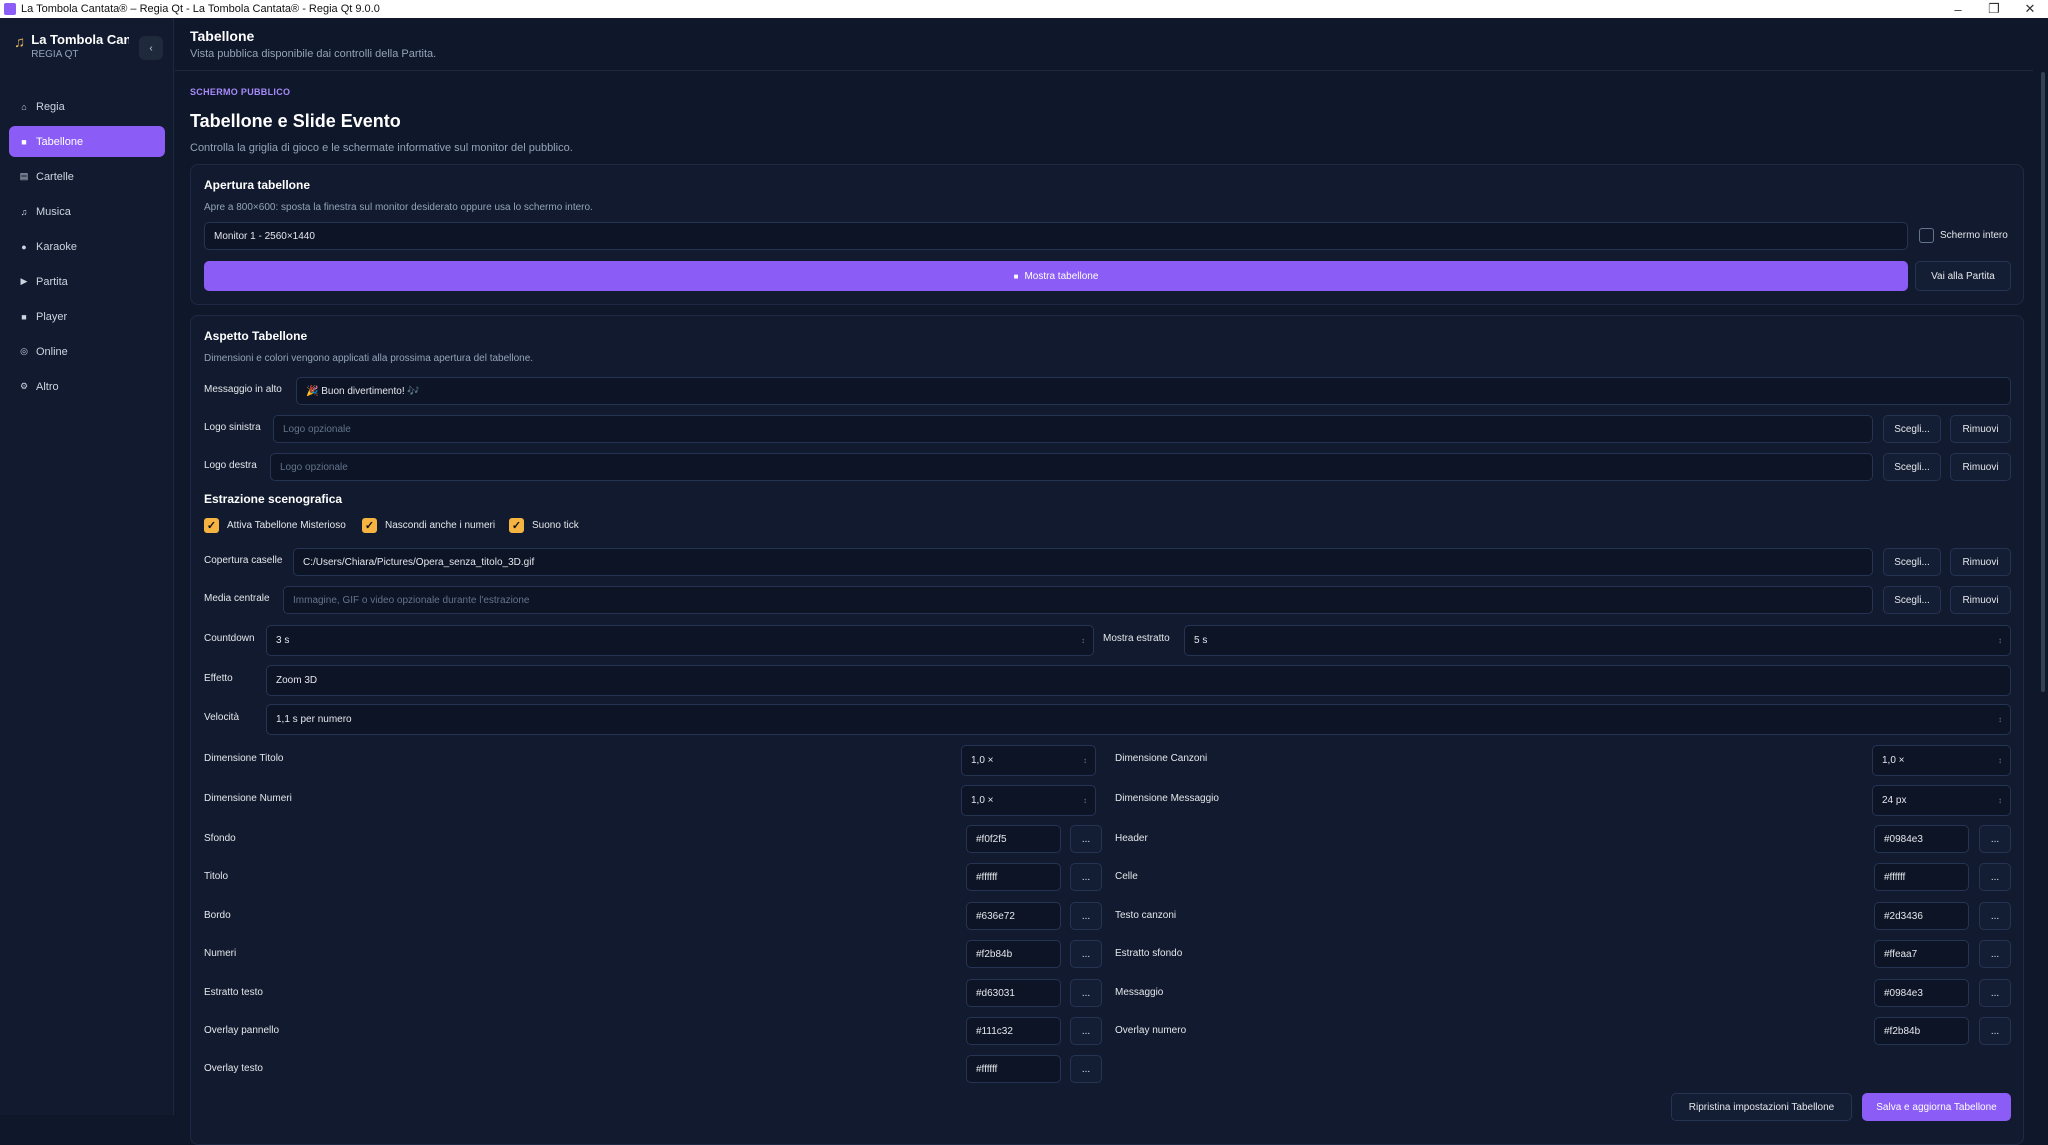  I want to click on colore-header-input: #0984e3, so click(1921, 839).